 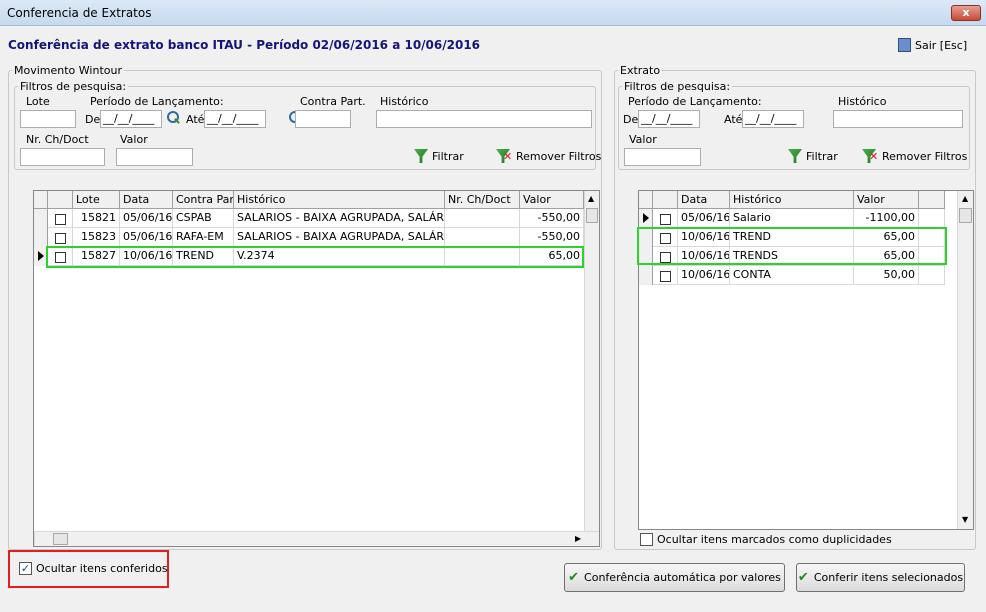 What do you see at coordinates (792, 275) in the screenshot?
I see `table-row: 10/06/16 CONTA 50,00` at bounding box center [792, 275].